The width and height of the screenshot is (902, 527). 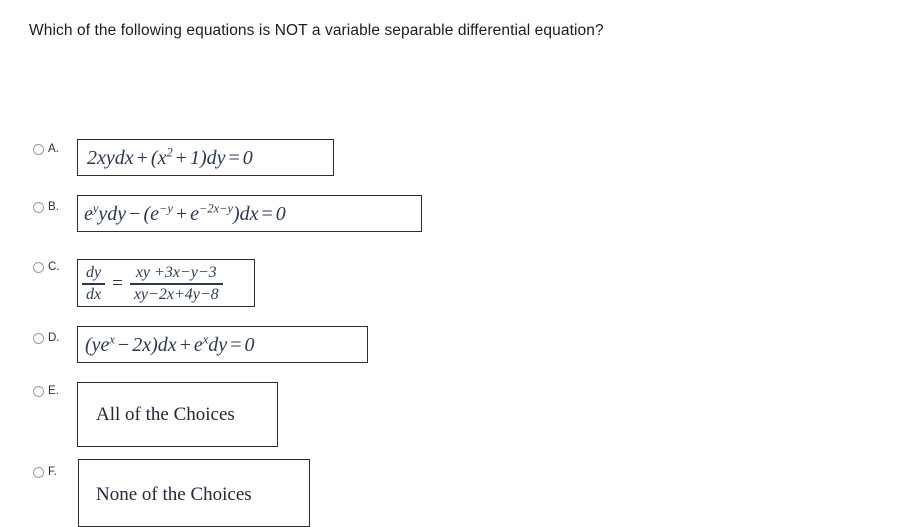 What do you see at coordinates (97, 345) in the screenshot?
I see `option-d-term-1: (ye` at bounding box center [97, 345].